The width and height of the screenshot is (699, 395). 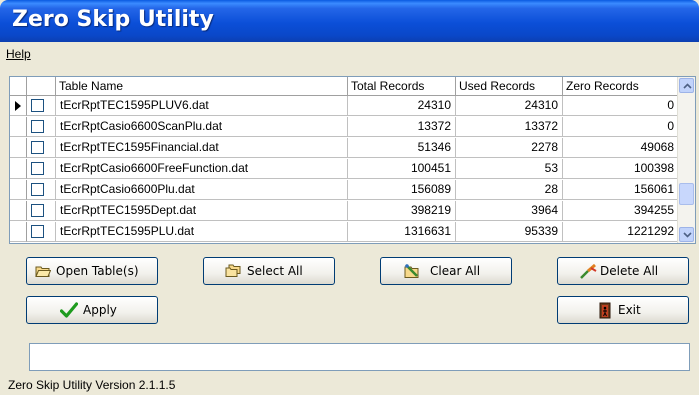 I want to click on table-row: tEcrRptTEC1595PLUV6.dat 24310 24310 0, so click(x=344, y=106).